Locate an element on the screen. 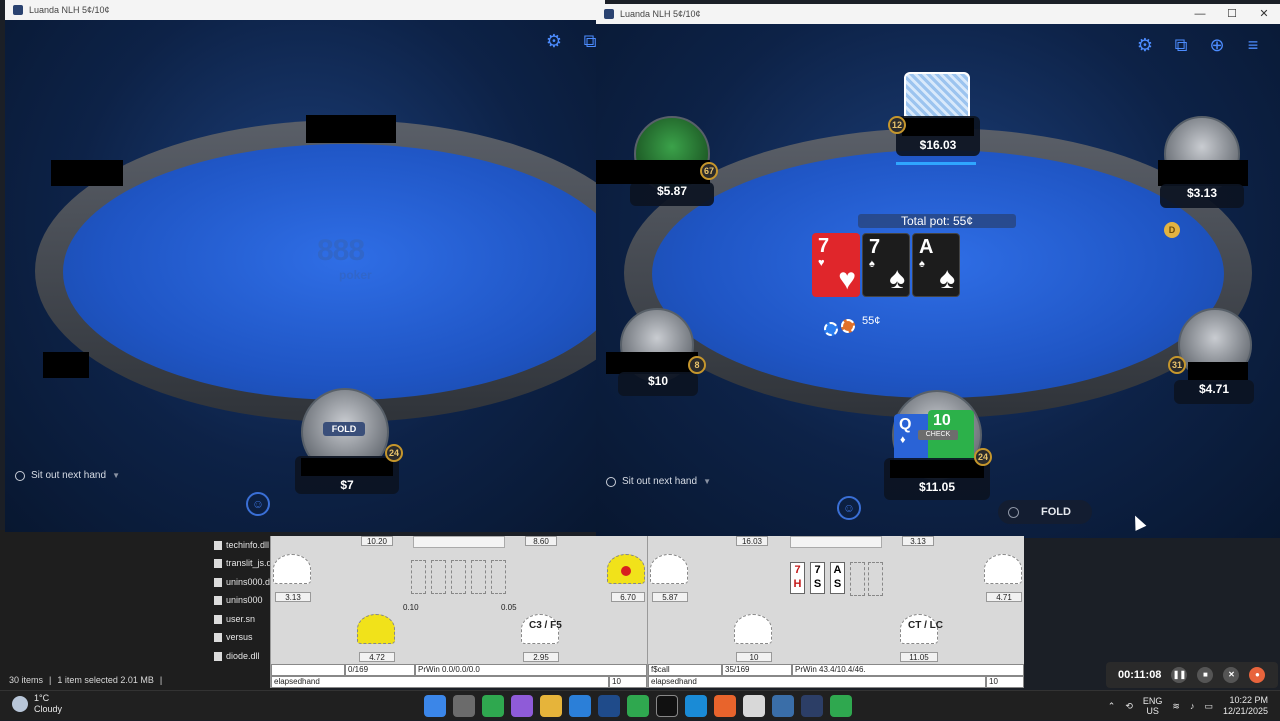 This screenshot has width=1280, height=721. hud-dealer-dot is located at coordinates (626, 571).